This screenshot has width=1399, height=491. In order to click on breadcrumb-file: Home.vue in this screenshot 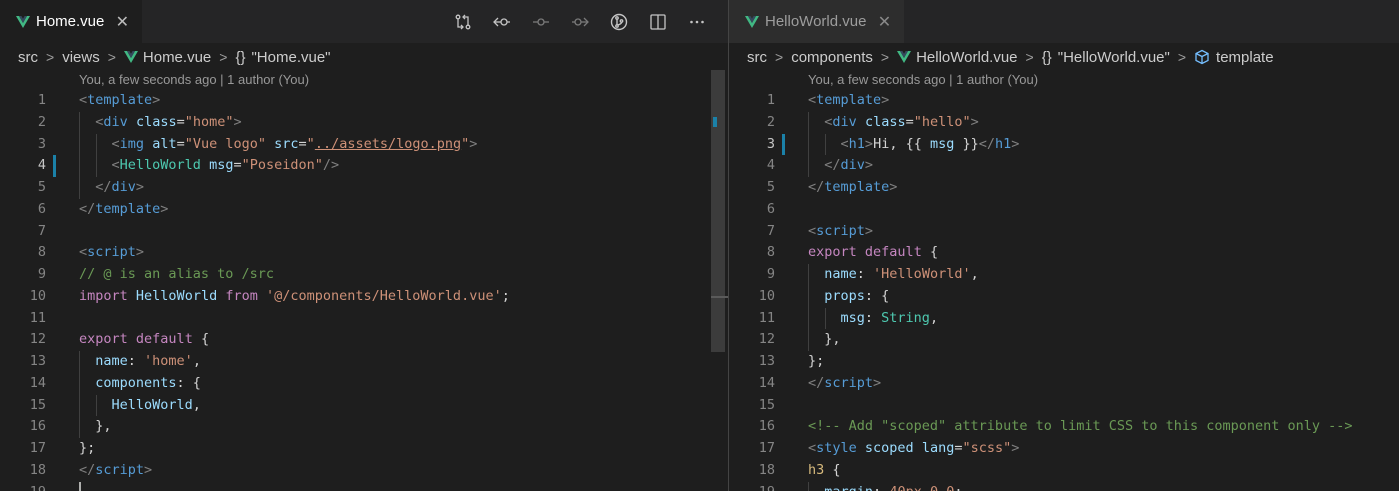, I will do `click(167, 57)`.